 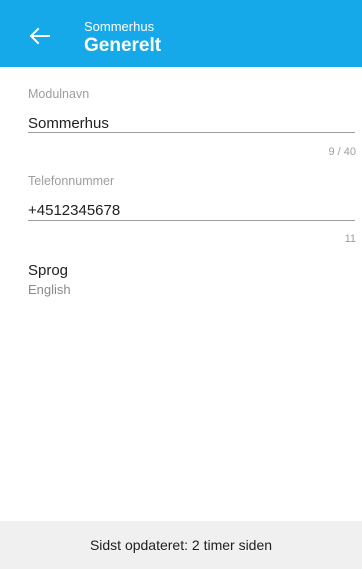 I want to click on last-updated-footer: Sidst opdateret: 2 timer siden, so click(x=181, y=545).